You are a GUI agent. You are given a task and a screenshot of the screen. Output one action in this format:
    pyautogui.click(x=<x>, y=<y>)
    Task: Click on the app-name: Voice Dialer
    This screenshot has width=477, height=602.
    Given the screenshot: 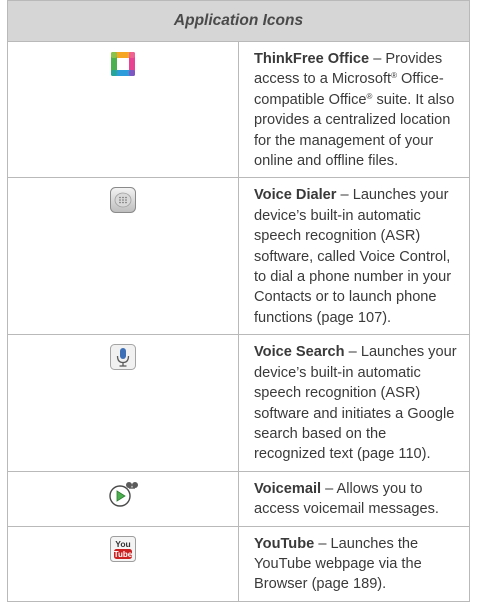 What is the action you would take?
    pyautogui.click(x=295, y=195)
    